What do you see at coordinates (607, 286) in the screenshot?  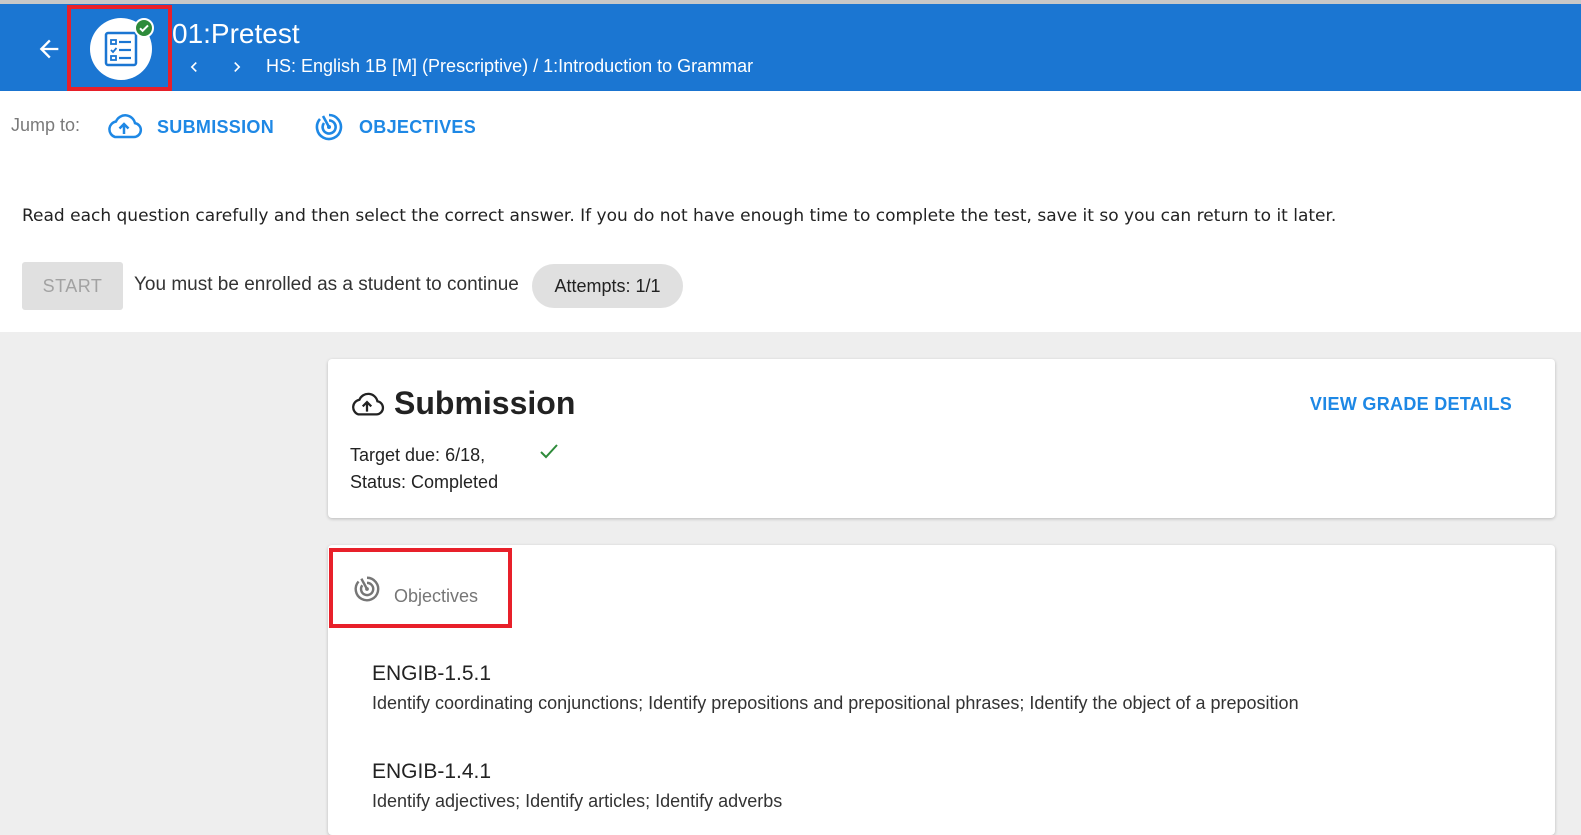 I see `attempts-chip: Attempts: 1/1` at bounding box center [607, 286].